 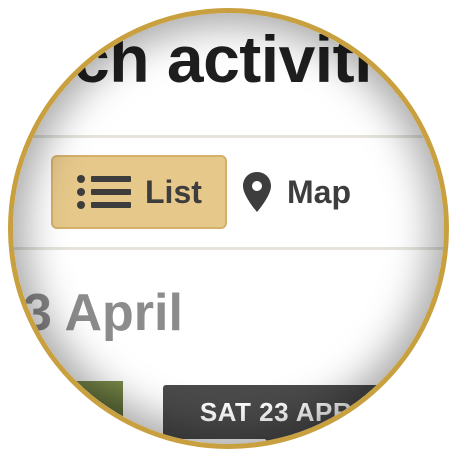 I want to click on list-view-label: List, so click(x=173, y=191).